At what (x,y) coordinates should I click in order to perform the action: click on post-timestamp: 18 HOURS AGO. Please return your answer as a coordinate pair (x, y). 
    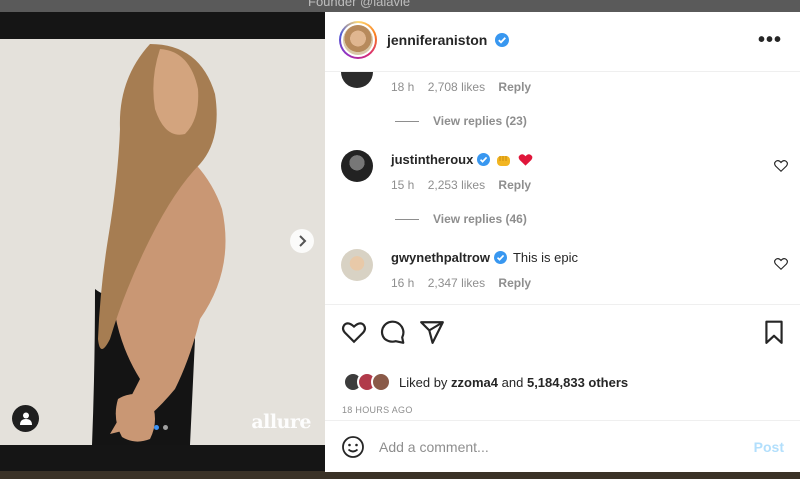
    Looking at the image, I should click on (377, 410).